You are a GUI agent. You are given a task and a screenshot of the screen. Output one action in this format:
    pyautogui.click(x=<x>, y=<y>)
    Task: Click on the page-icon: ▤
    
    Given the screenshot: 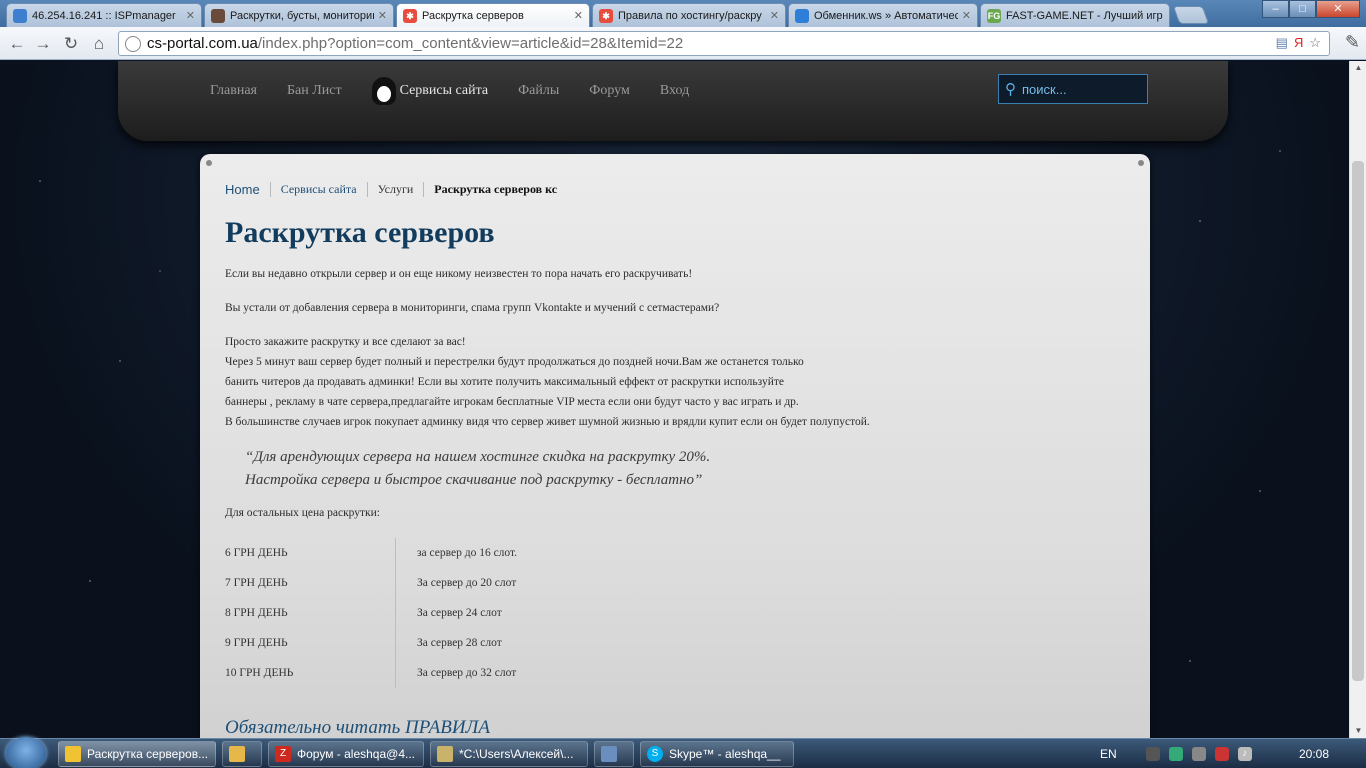 What is the action you would take?
    pyautogui.click(x=1282, y=43)
    